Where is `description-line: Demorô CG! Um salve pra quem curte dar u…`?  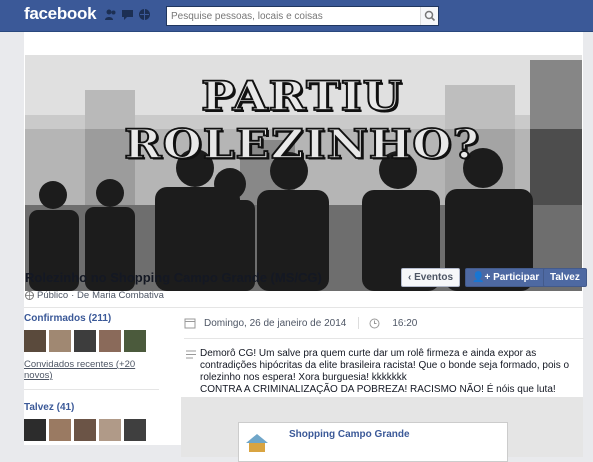 description-line: Demorô CG! Um salve pra quem curte dar u… is located at coordinates (368, 353).